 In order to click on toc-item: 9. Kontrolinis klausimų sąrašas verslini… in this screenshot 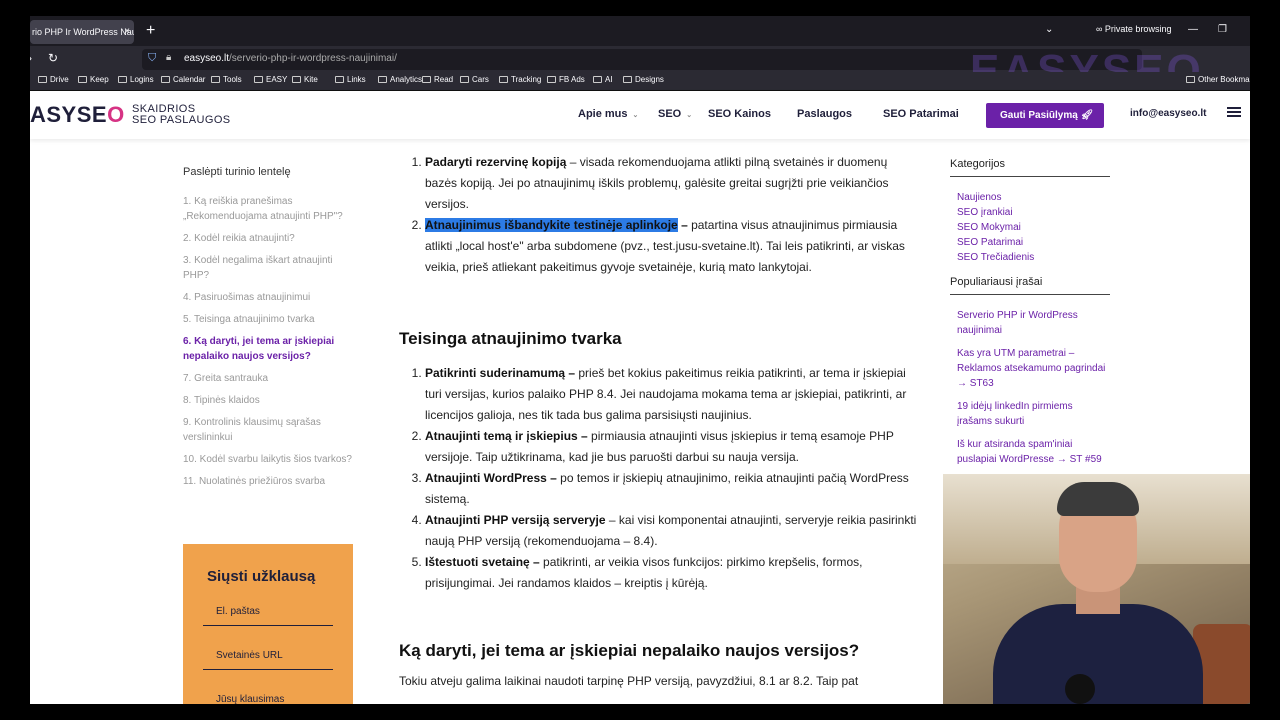, I will do `click(268, 430)`.